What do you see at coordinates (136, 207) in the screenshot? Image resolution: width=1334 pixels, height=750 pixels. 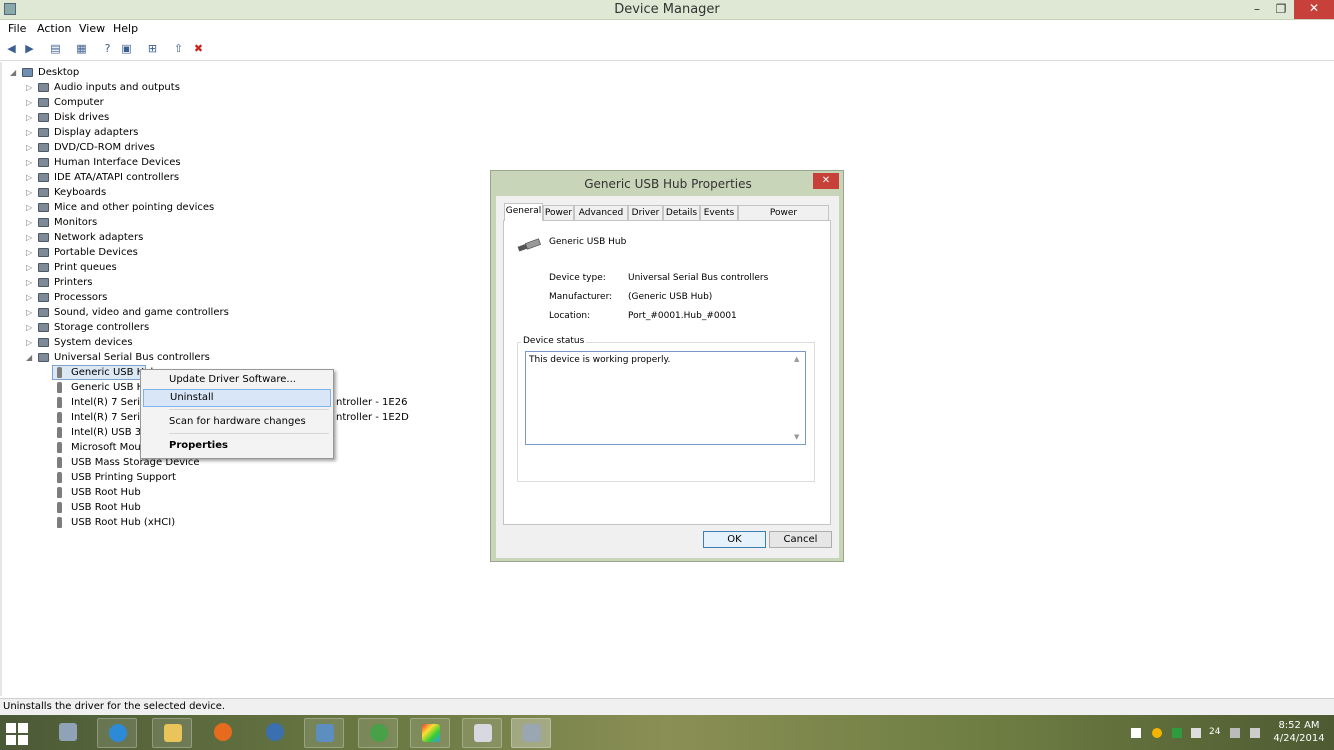 I see `tree-category: ▷ Mice and other pointing devices` at bounding box center [136, 207].